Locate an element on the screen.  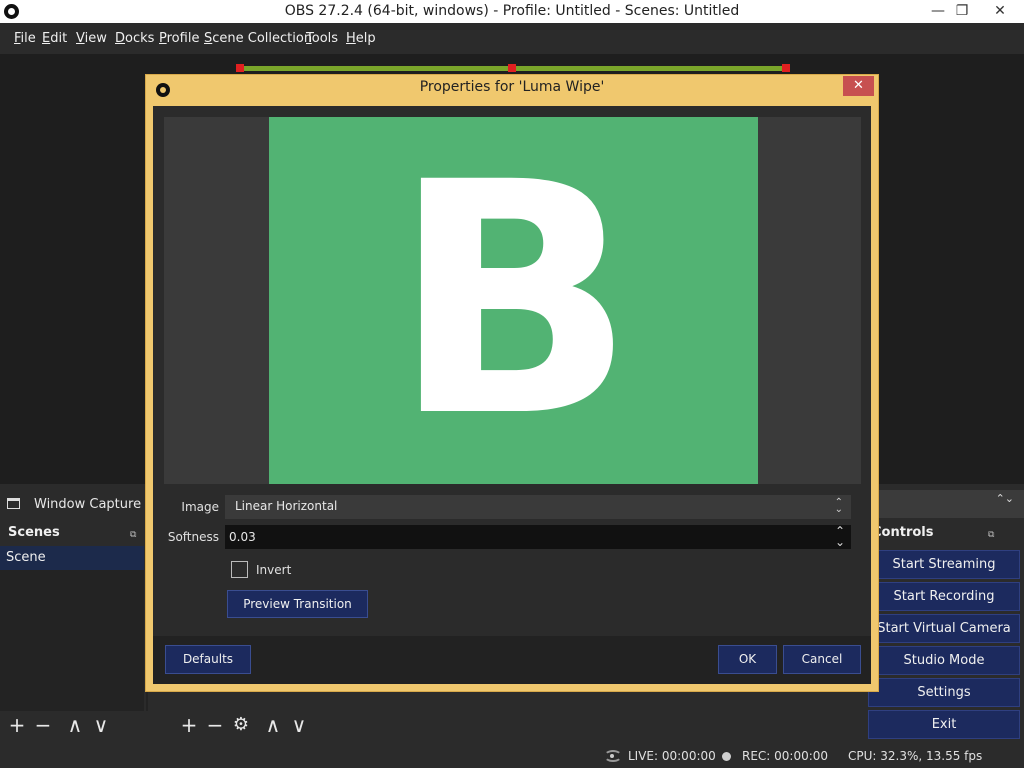
softness-label: Softness is located at coordinates (193, 537).